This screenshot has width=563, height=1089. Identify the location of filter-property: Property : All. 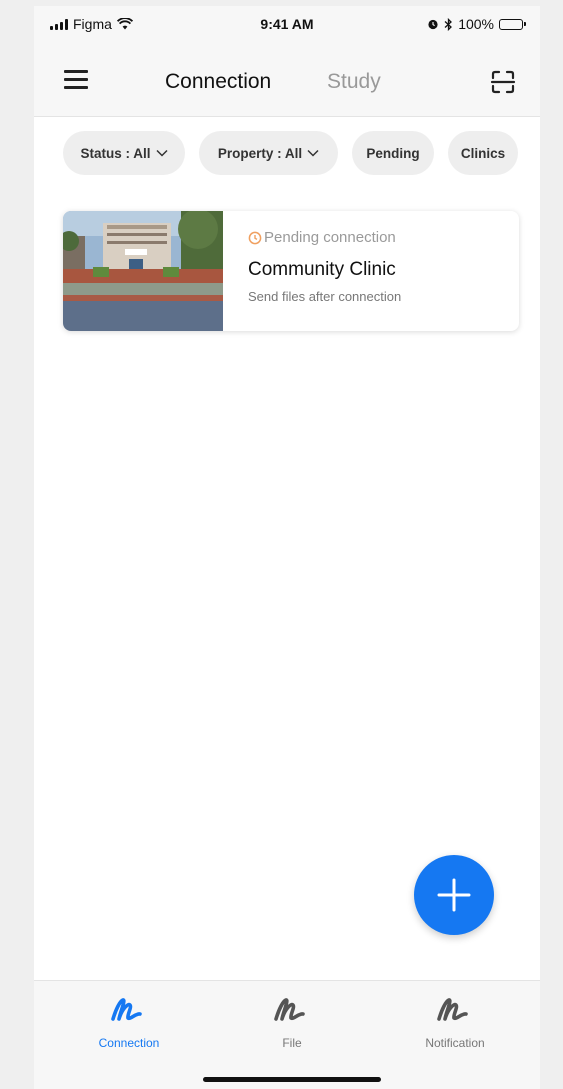
(268, 153).